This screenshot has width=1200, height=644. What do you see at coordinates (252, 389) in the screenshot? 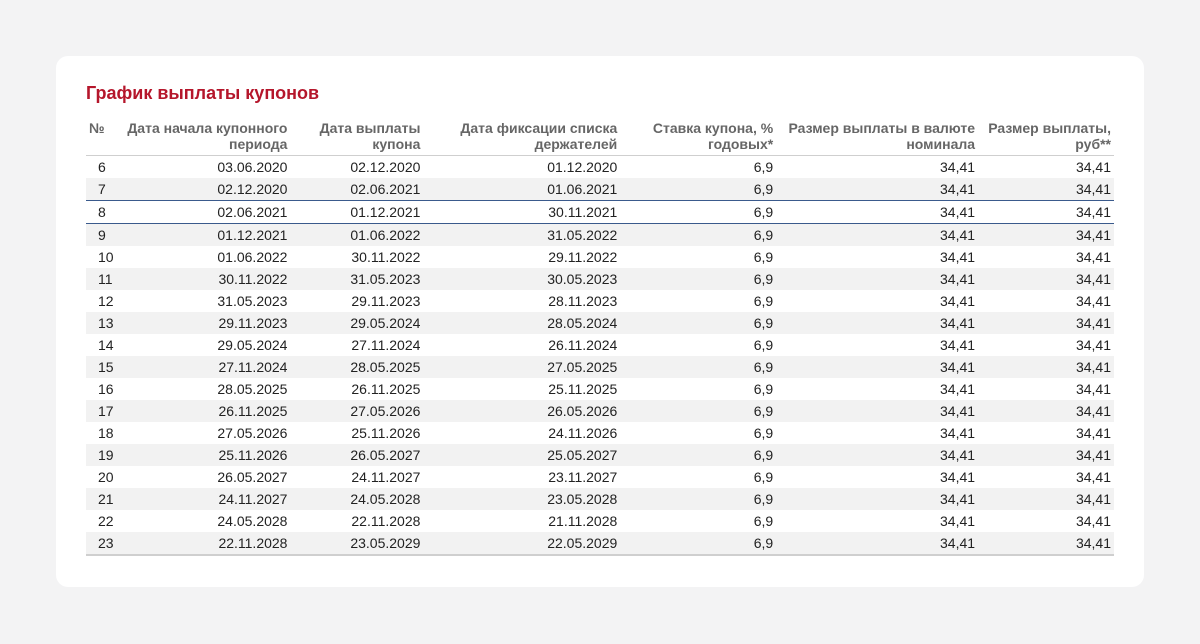
I see `cell-period-start: 28.05.2025` at bounding box center [252, 389].